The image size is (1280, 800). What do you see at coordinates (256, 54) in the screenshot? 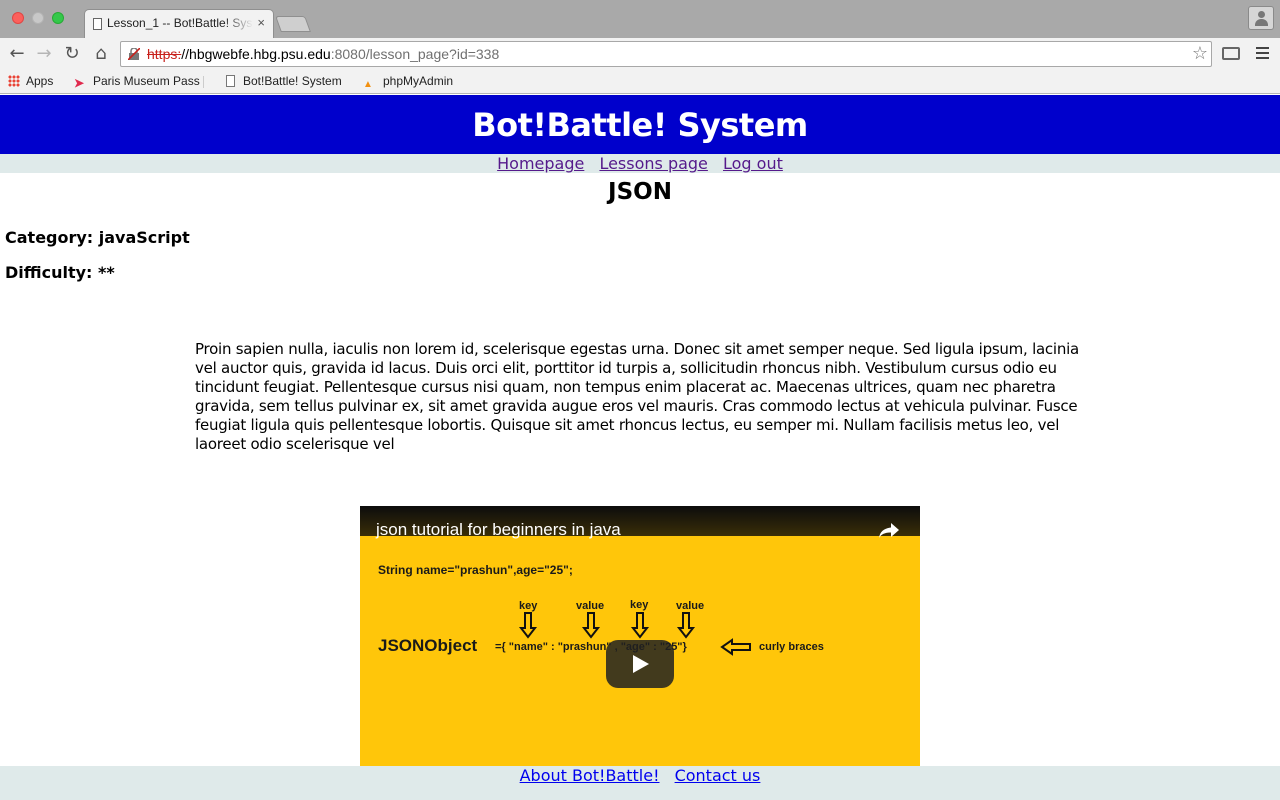
I see `url-host: //hbgwebfe.hbg.psu.edu` at bounding box center [256, 54].